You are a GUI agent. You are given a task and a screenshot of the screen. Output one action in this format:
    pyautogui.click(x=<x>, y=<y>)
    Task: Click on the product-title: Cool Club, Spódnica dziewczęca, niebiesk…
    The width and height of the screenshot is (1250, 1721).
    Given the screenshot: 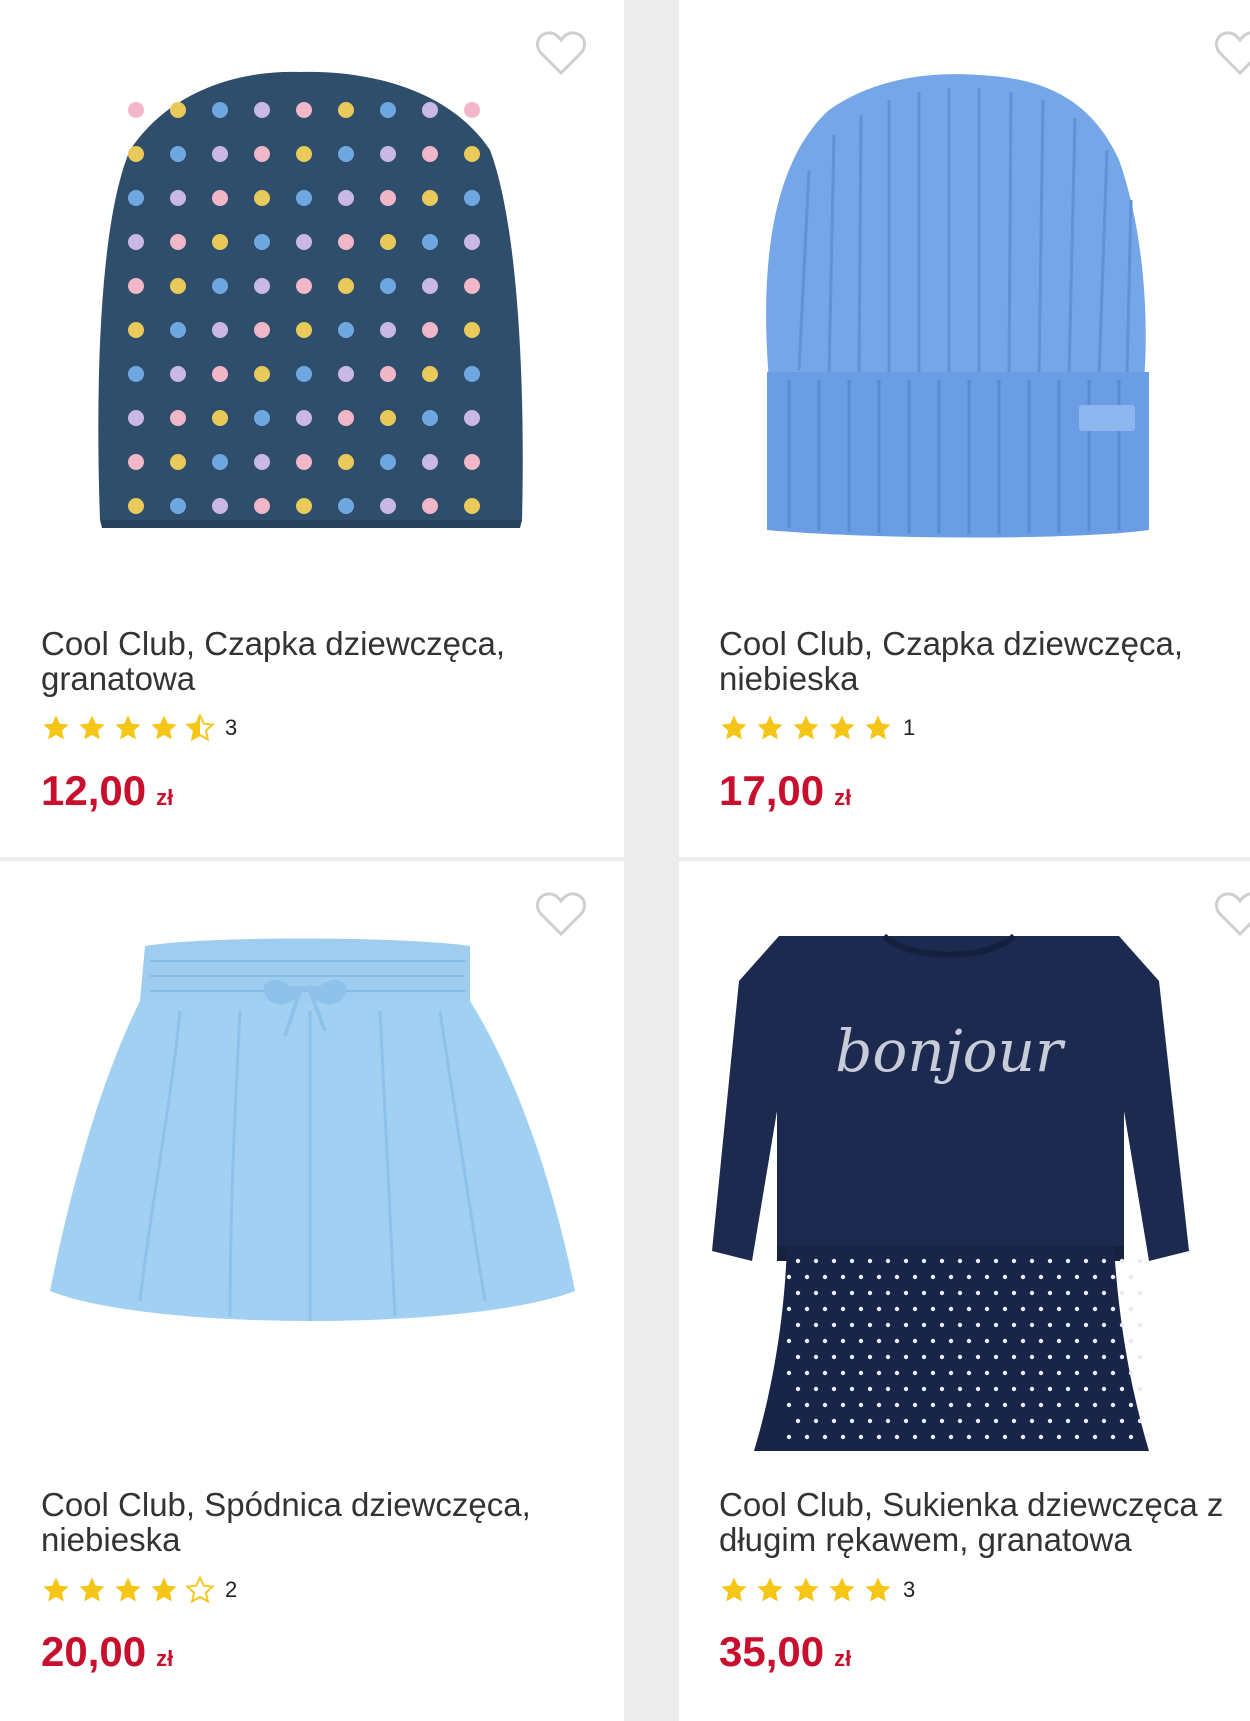 What is the action you would take?
    pyautogui.click(x=311, y=1522)
    